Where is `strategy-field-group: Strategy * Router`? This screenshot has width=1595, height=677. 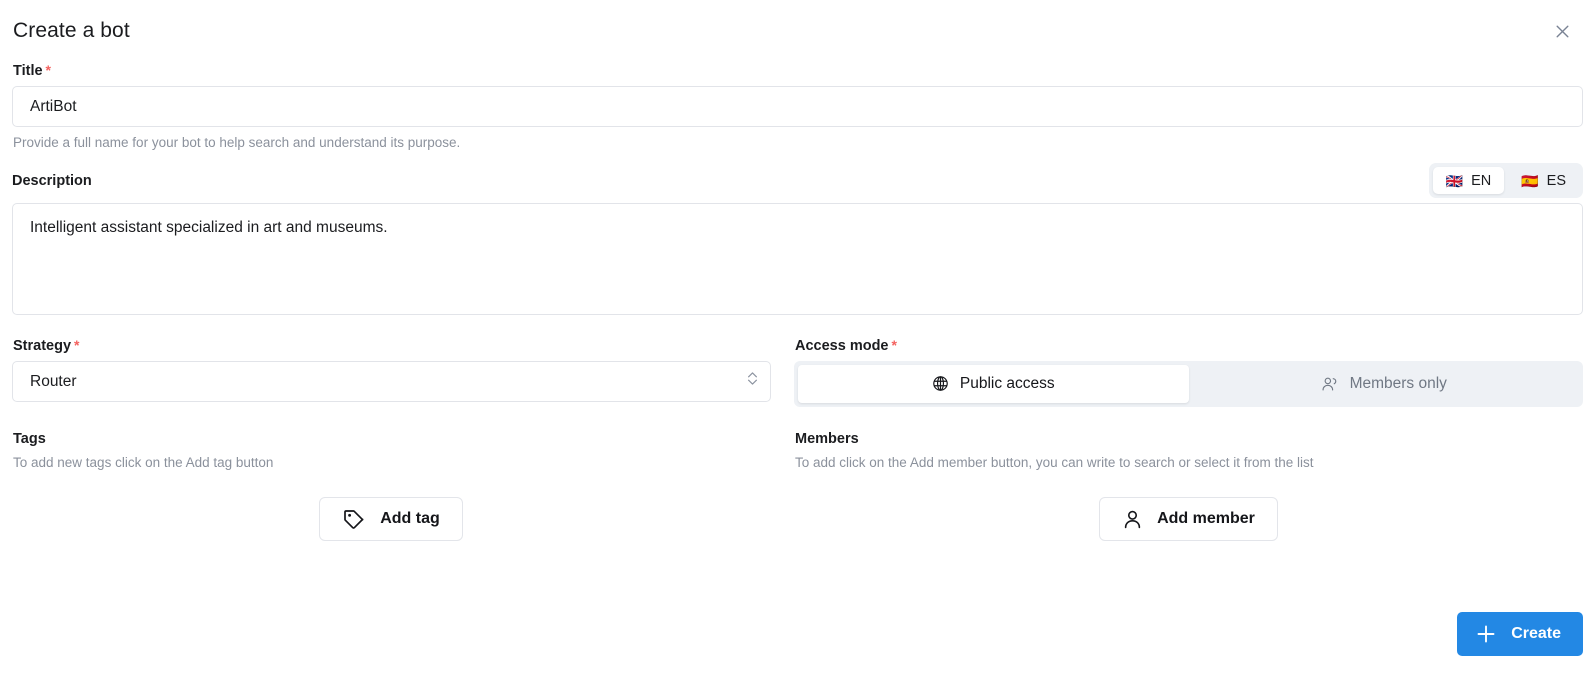 strategy-field-group: Strategy * Router is located at coordinates (403, 372).